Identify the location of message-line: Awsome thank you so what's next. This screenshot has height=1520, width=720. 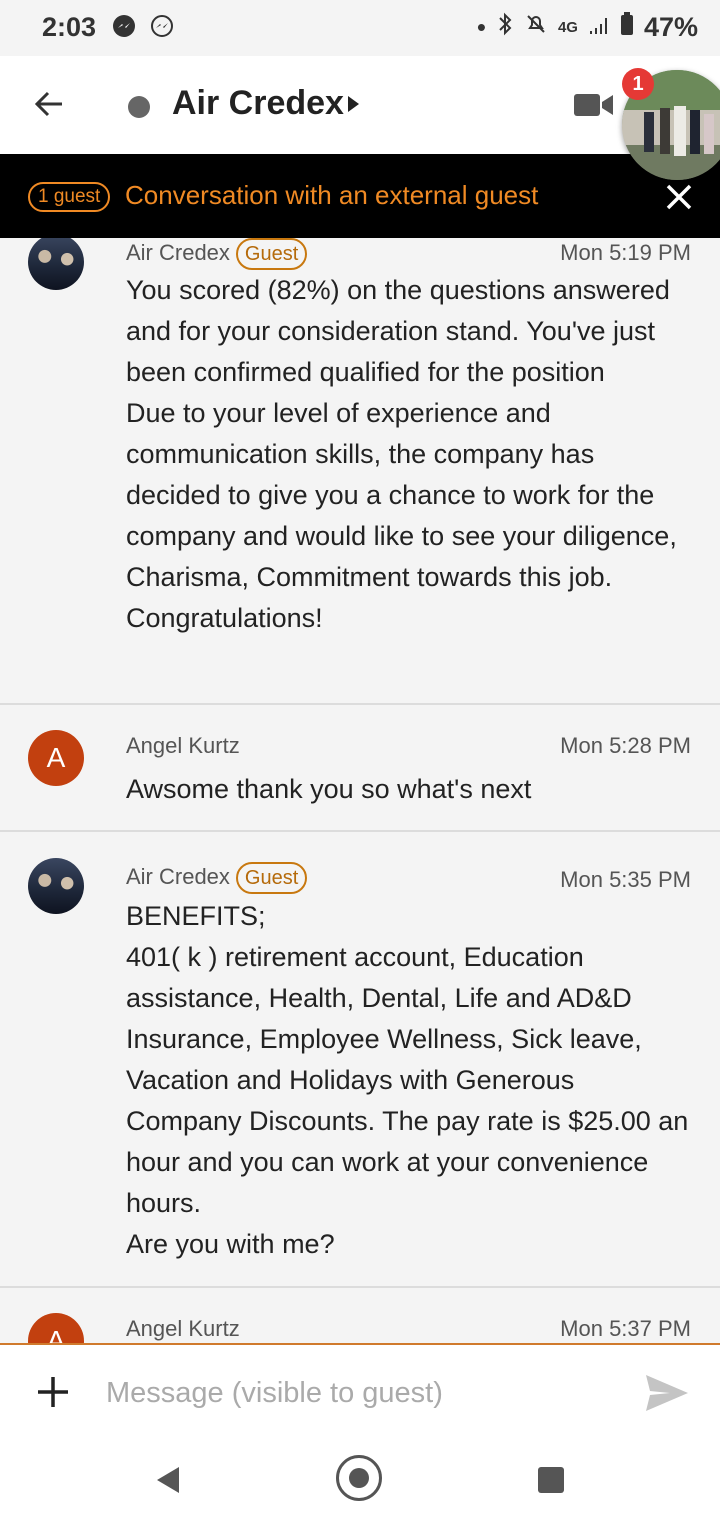
(329, 789).